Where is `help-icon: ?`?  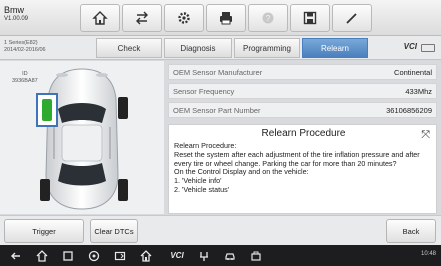
help-icon: ? is located at coordinates (268, 18).